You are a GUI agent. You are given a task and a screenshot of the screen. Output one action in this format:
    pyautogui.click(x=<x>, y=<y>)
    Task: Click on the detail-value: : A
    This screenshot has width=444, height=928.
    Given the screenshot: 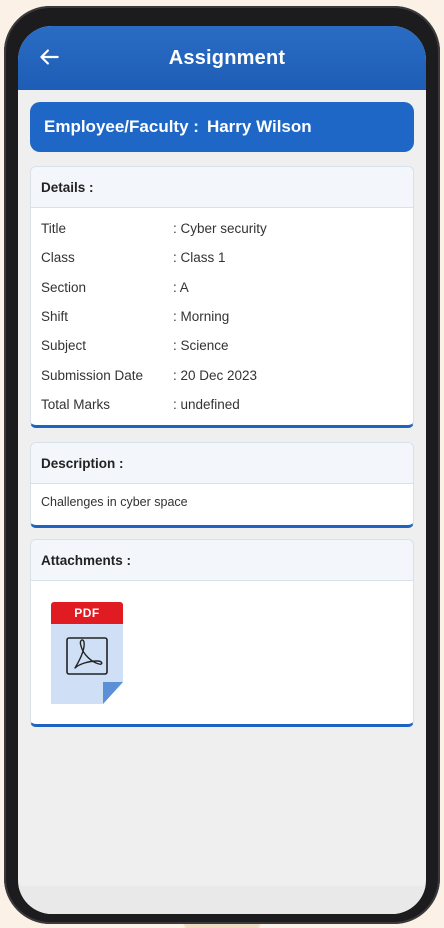 What is the action you would take?
    pyautogui.click(x=181, y=287)
    